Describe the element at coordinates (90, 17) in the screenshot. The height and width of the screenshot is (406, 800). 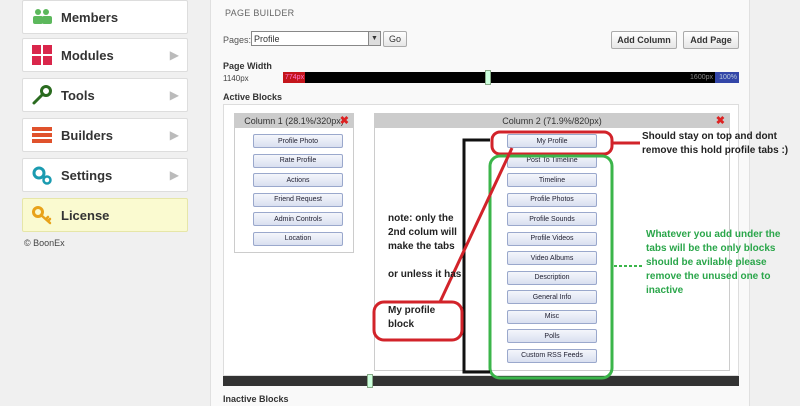
I see `sidebar-item-label: Members` at that location.